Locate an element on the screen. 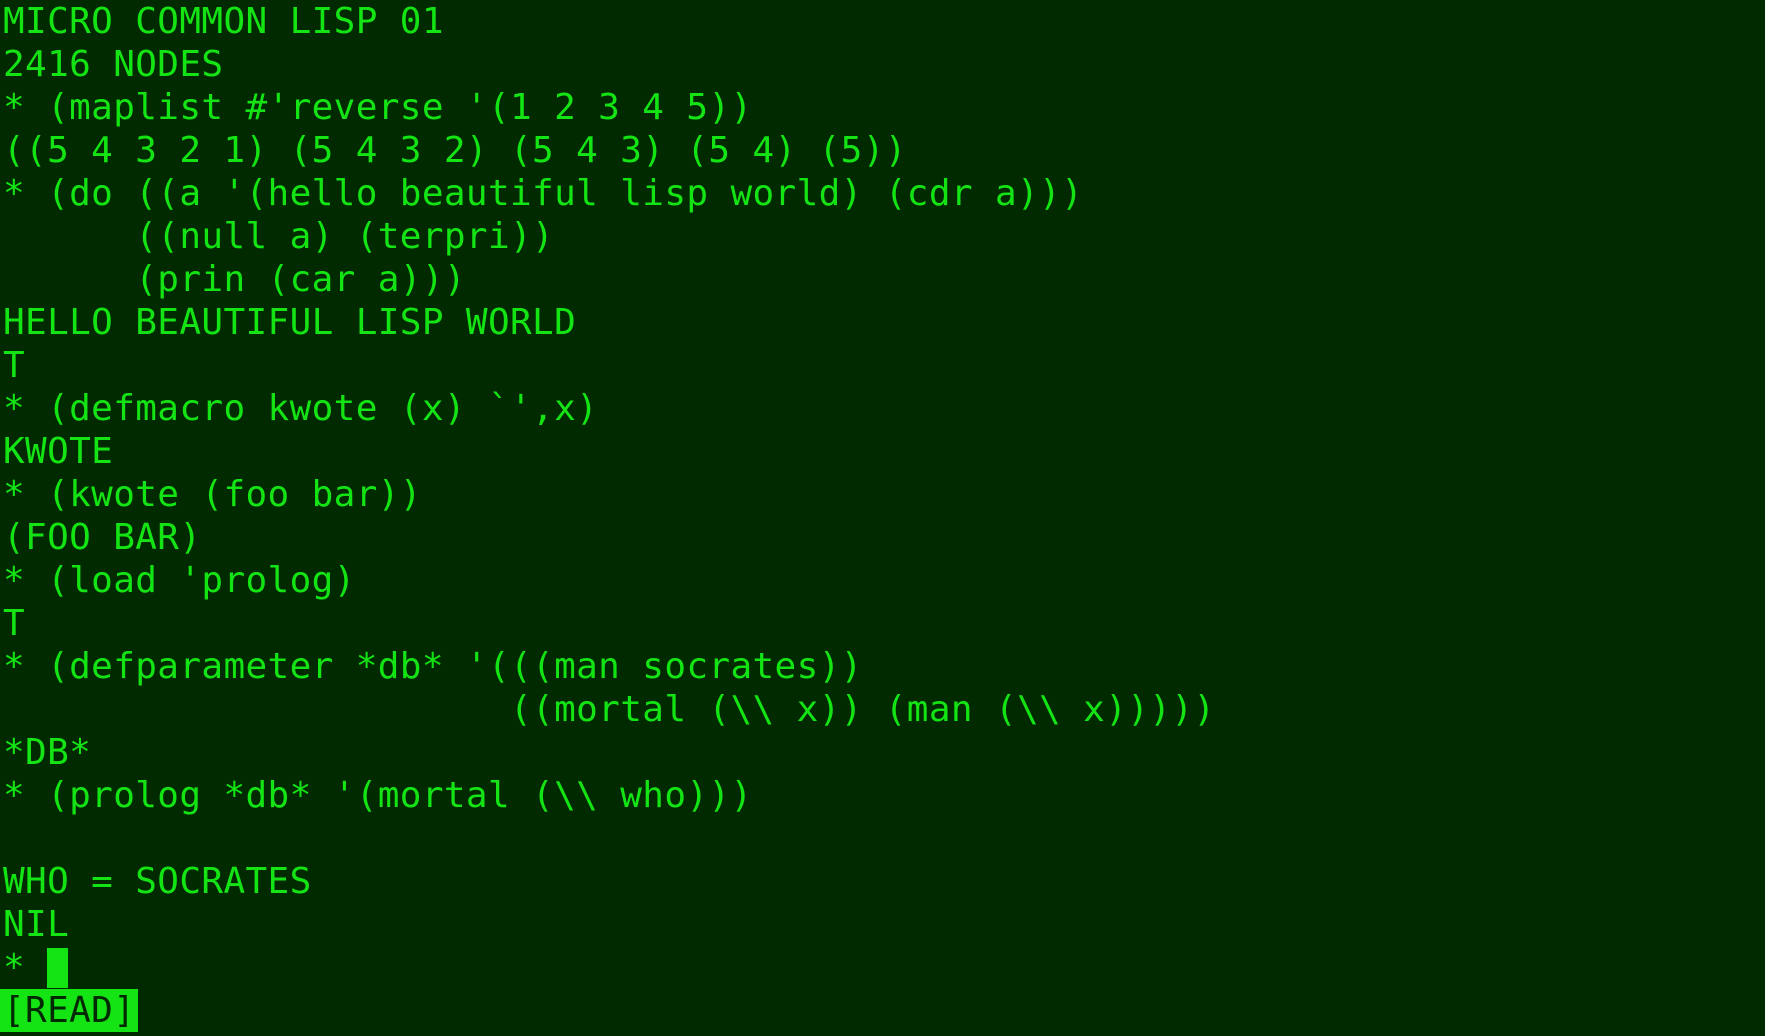 The height and width of the screenshot is (1036, 1765). output-line: * (defmacro kwote (x) `',x) is located at coordinates (301, 408).